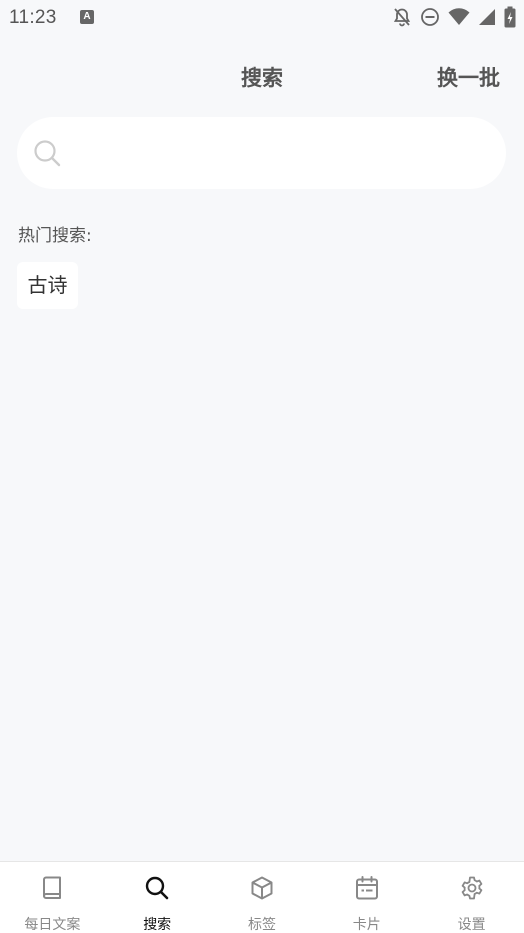 The width and height of the screenshot is (524, 933). Describe the element at coordinates (262, 888) in the screenshot. I see `cube-icon` at that location.